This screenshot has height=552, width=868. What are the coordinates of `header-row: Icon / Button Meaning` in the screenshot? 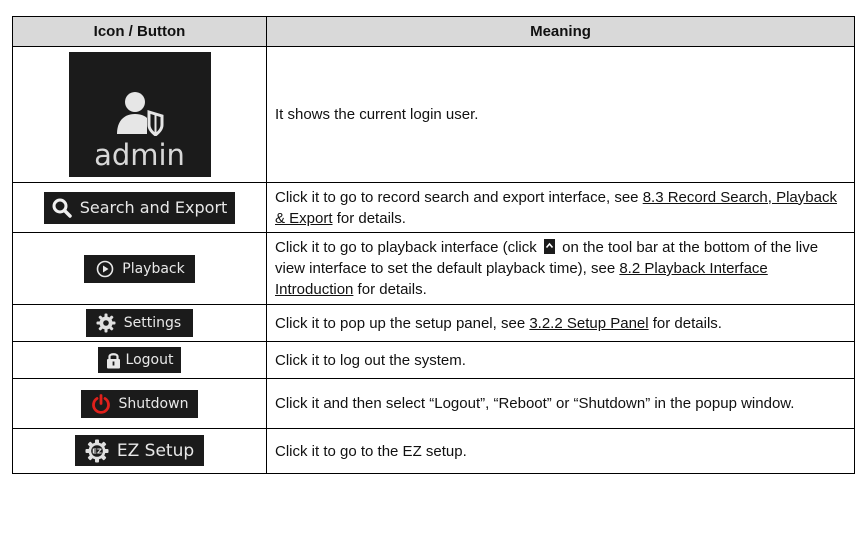 It's located at (433, 31).